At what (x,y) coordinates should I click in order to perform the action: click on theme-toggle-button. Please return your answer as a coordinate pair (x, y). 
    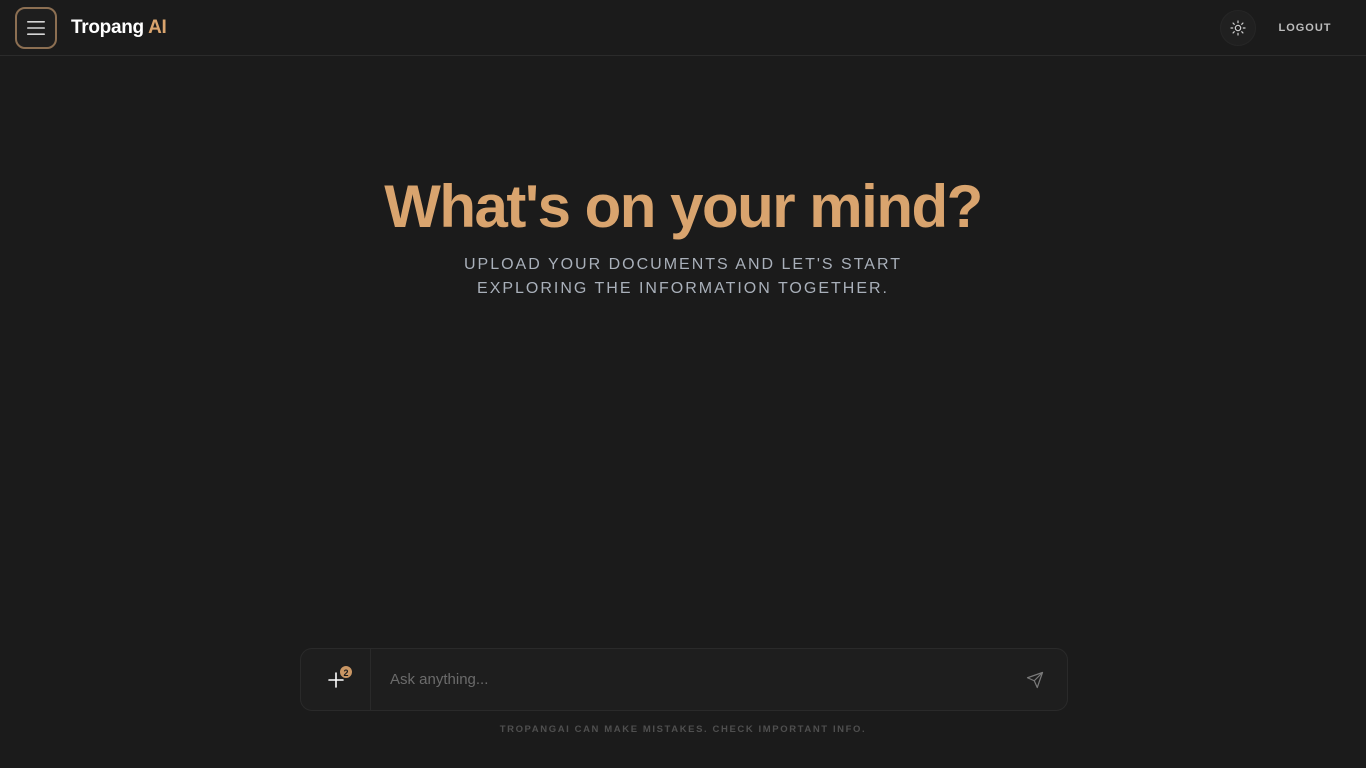
    Looking at the image, I should click on (1238, 28).